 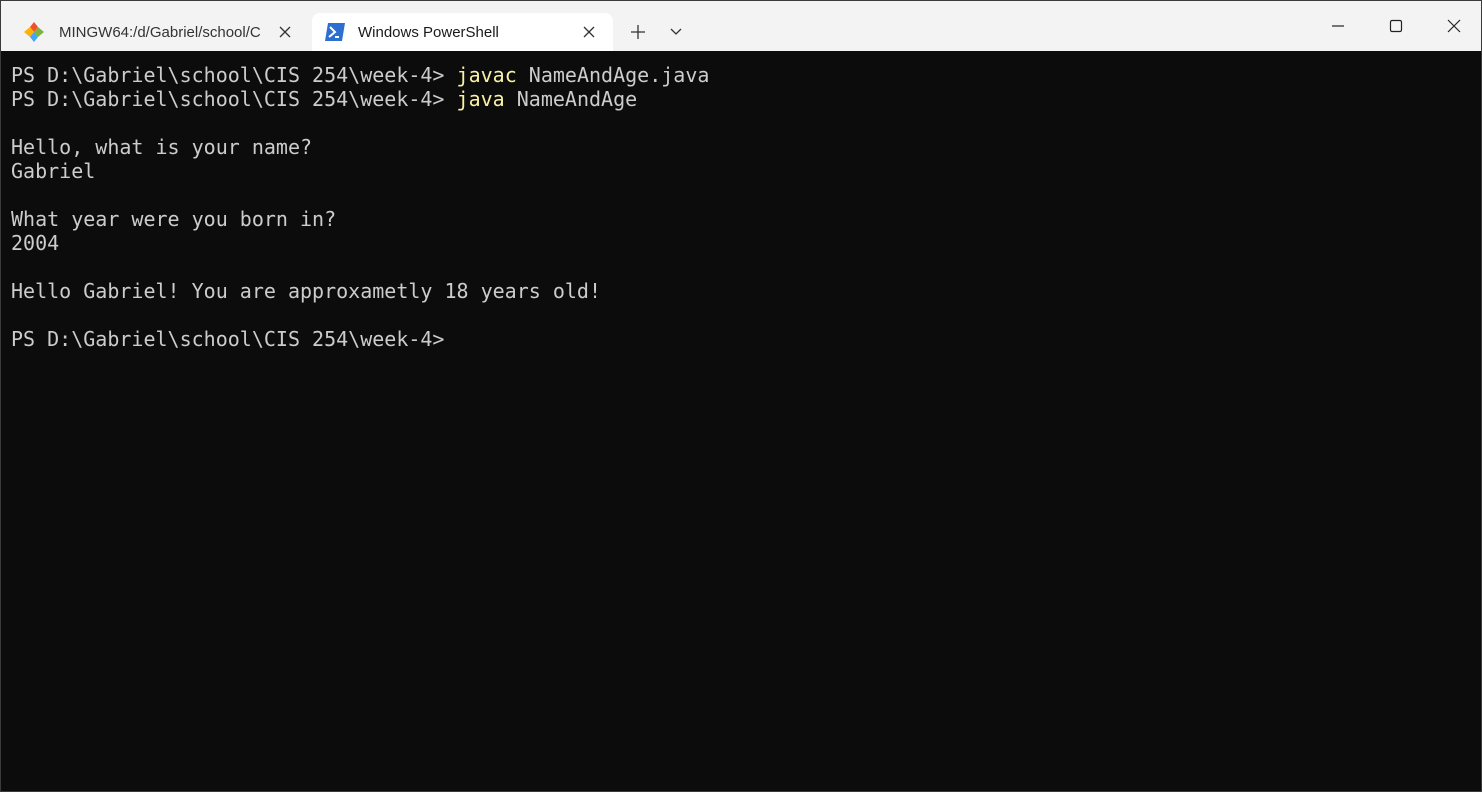 I want to click on terminal-prompt-line: PS D:\Gabriel\school\CIS 254\week-4>, so click(x=746, y=339).